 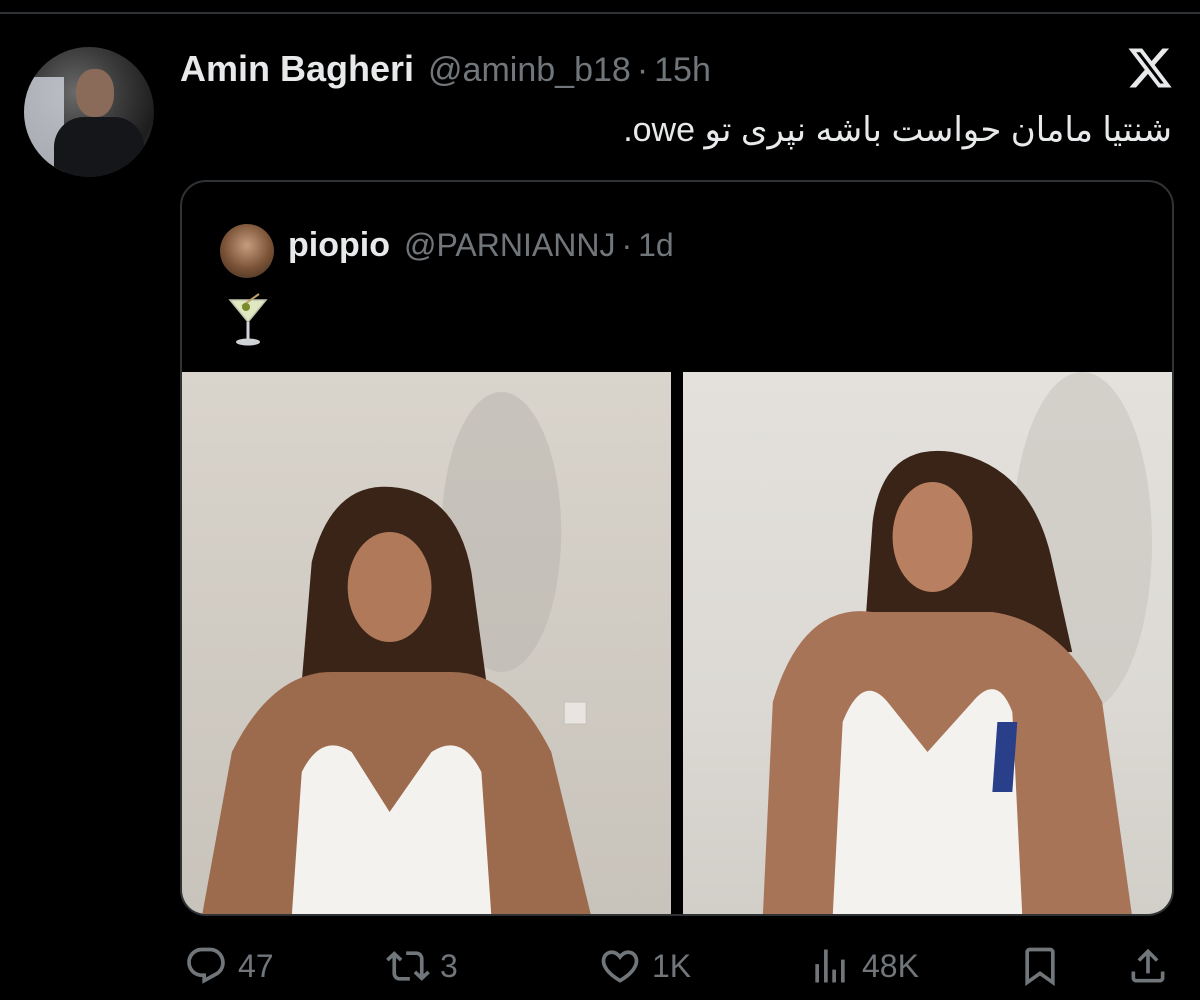 I want to click on share-icon, so click(x=1148, y=965).